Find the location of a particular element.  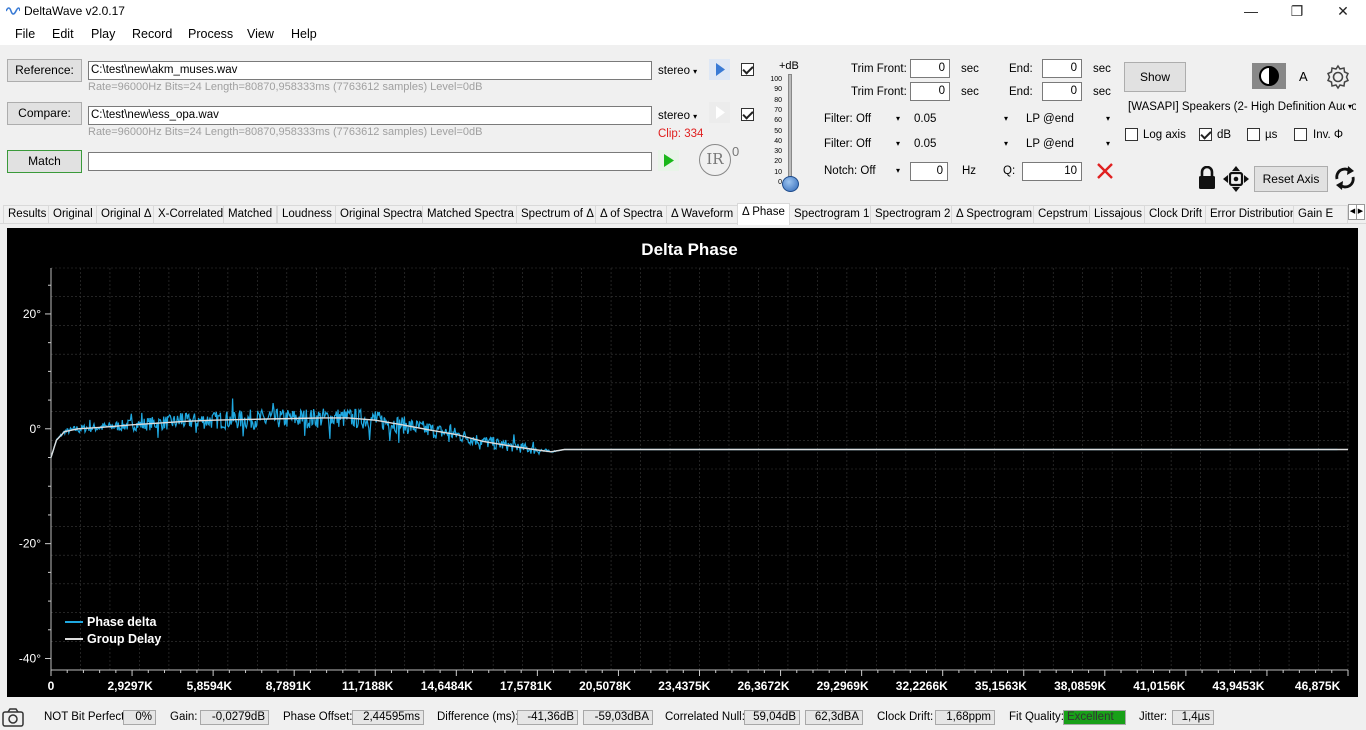

us-checkbox is located at coordinates (1253, 134).